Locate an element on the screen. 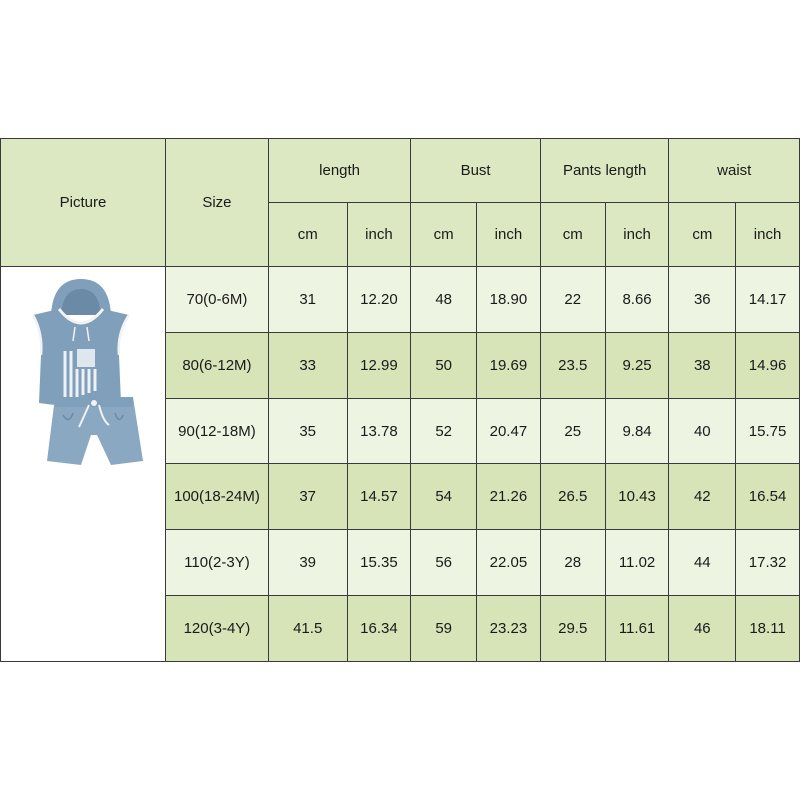 The image size is (800, 800). length-header: length is located at coordinates (339, 170).